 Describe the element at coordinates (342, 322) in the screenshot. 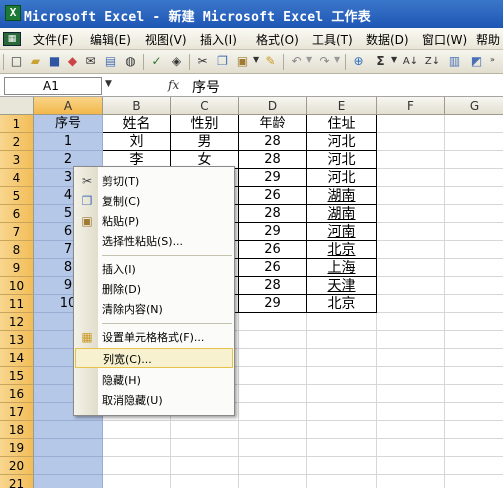

I see `cell-e12` at that location.